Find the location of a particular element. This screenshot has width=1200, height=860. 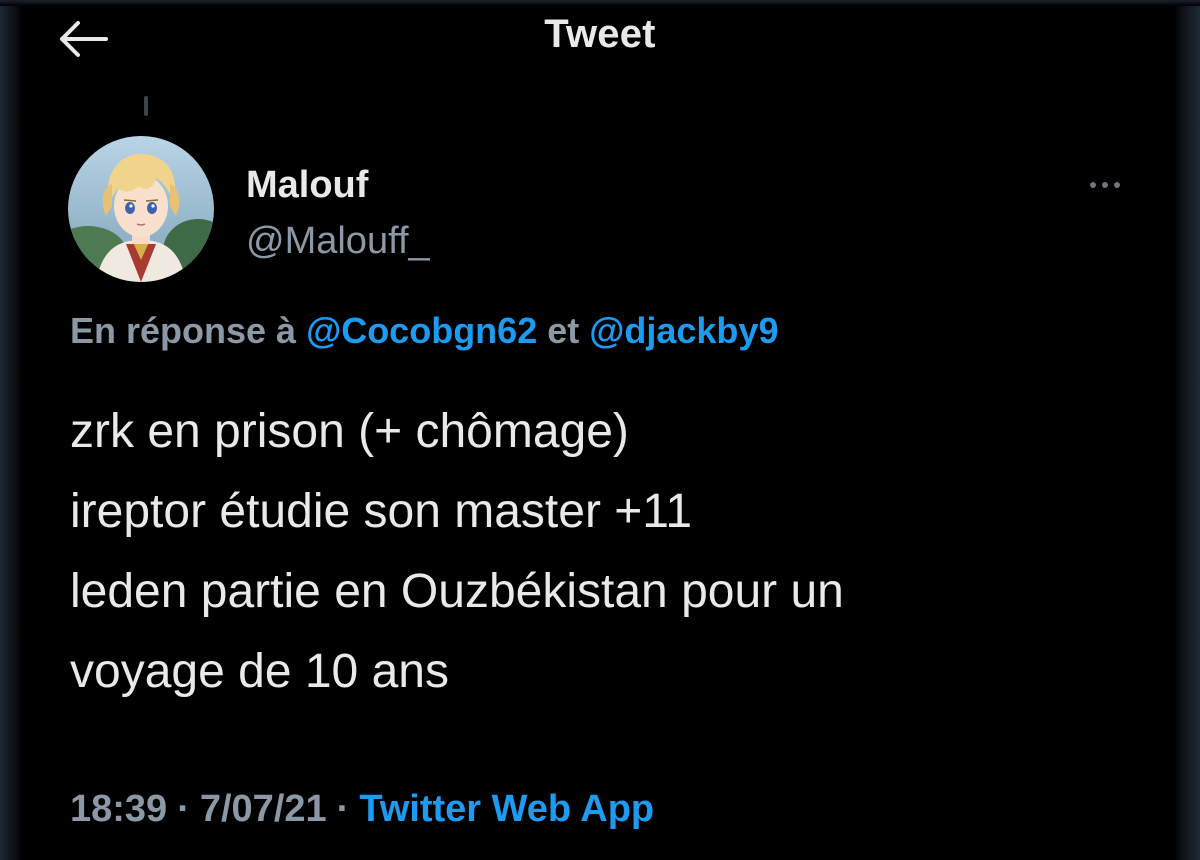

tweet-text-line: voyage de 10 ans is located at coordinates (259, 671).